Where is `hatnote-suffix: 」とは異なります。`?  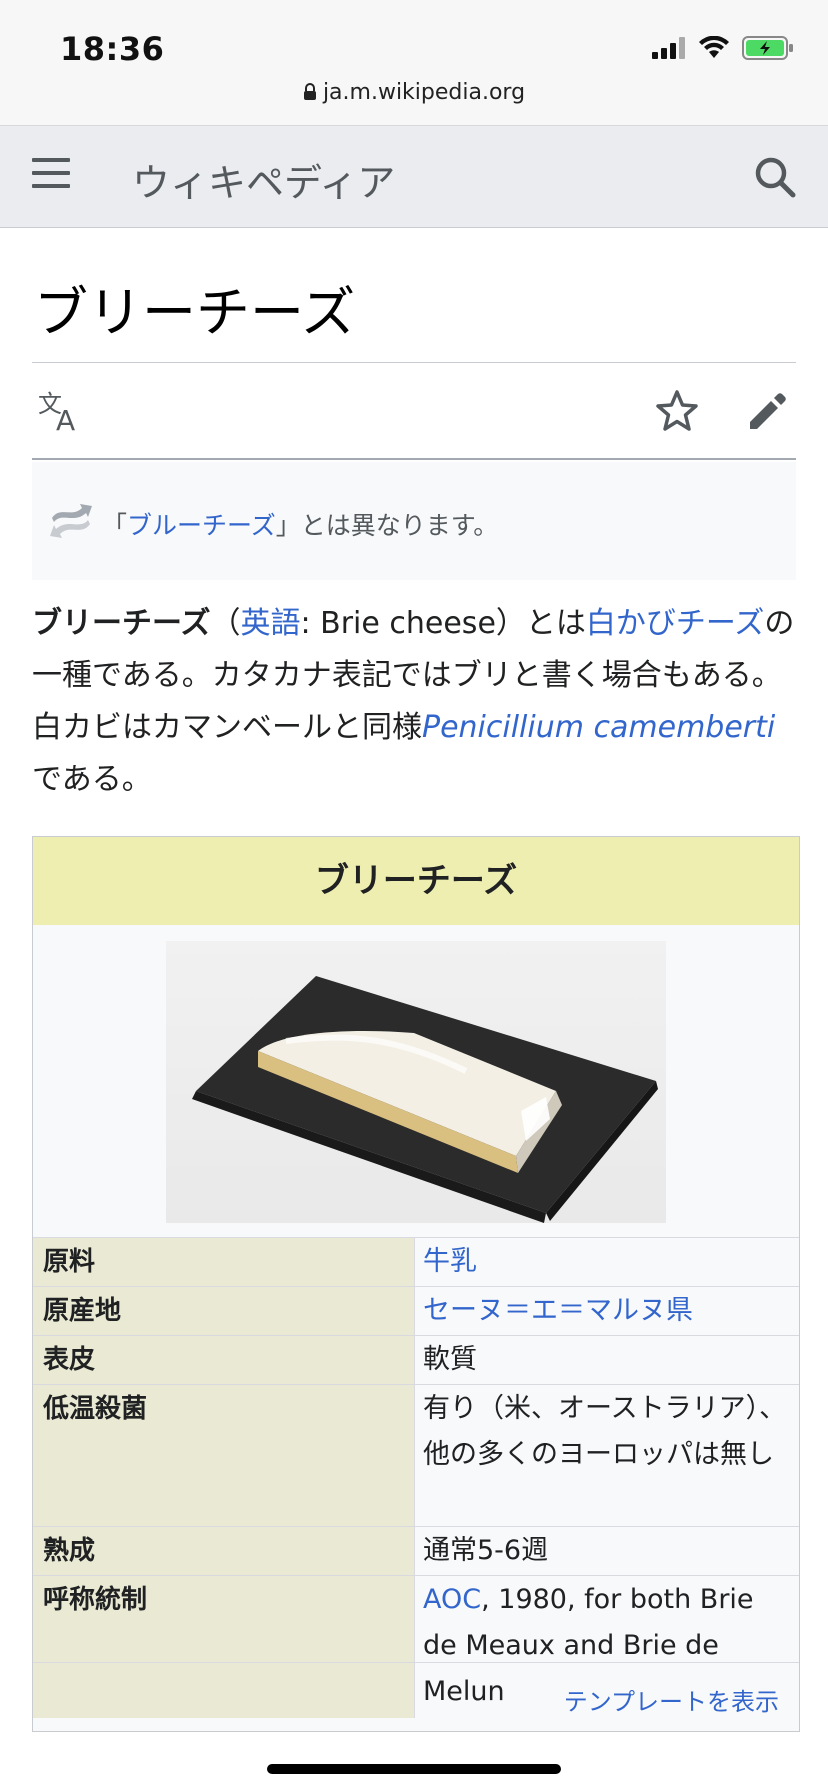
hatnote-suffix: 」とは異なります。 is located at coordinates (387, 525).